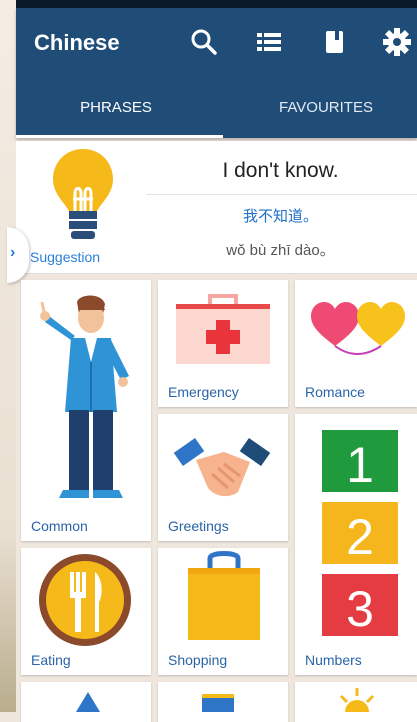 This screenshot has height=722, width=417. What do you see at coordinates (223, 329) in the screenshot?
I see `first-aid-kit-icon` at bounding box center [223, 329].